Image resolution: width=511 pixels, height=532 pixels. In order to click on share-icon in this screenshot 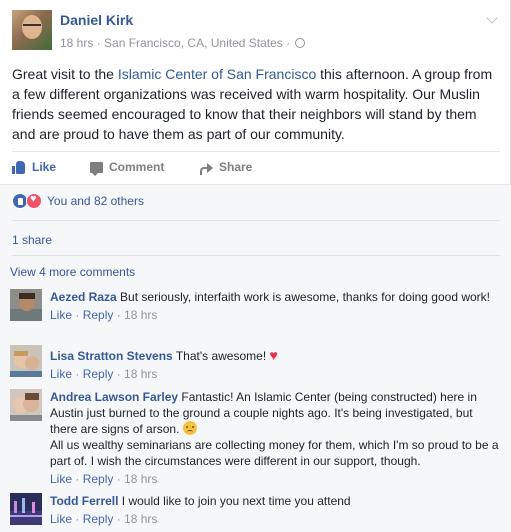, I will do `click(206, 168)`.